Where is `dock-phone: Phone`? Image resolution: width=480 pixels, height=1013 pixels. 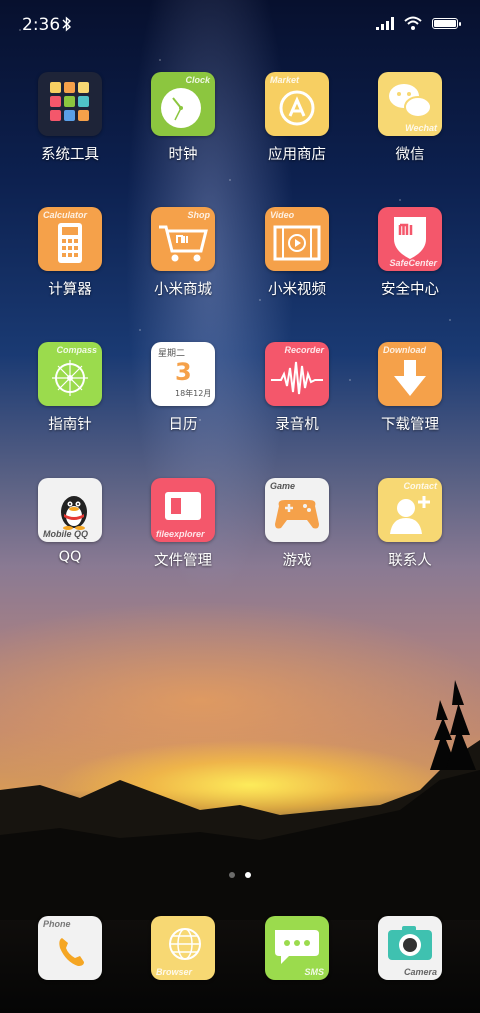 dock-phone: Phone is located at coordinates (70, 948).